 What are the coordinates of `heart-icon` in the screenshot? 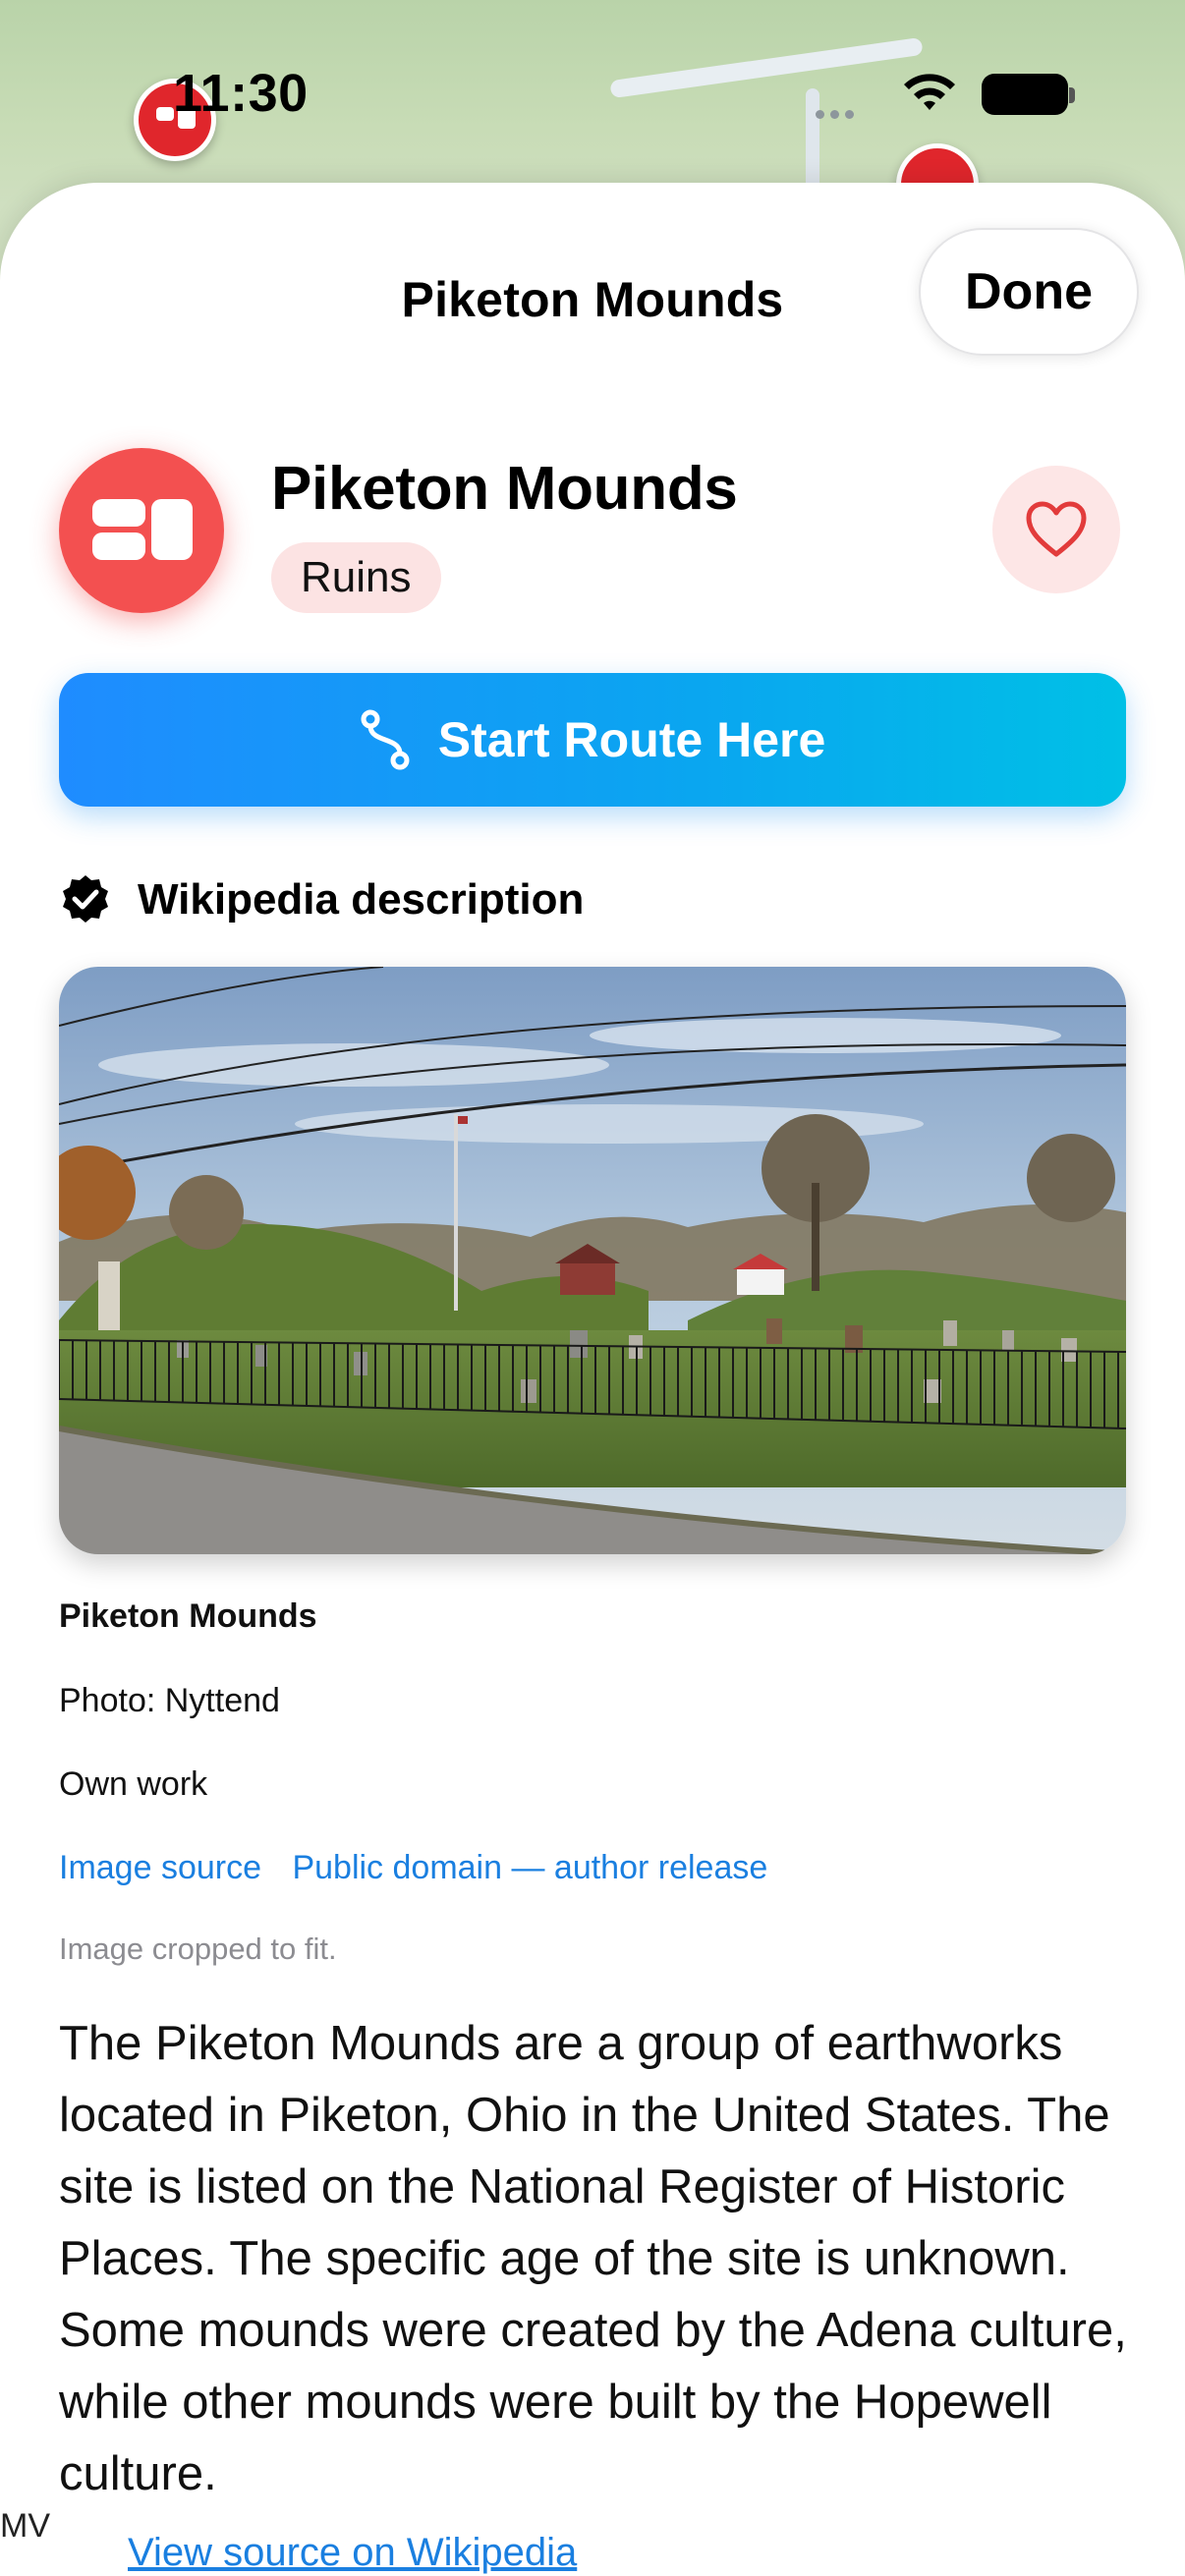 It's located at (1057, 529).